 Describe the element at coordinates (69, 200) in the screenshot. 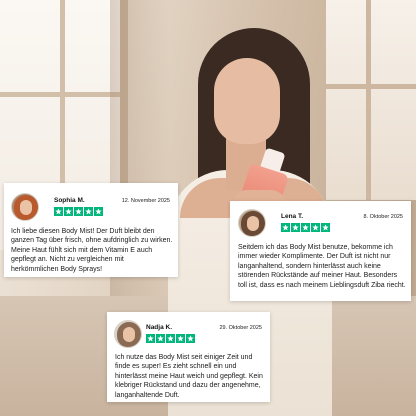

I see `reviewer-name: Sophia M.` at that location.